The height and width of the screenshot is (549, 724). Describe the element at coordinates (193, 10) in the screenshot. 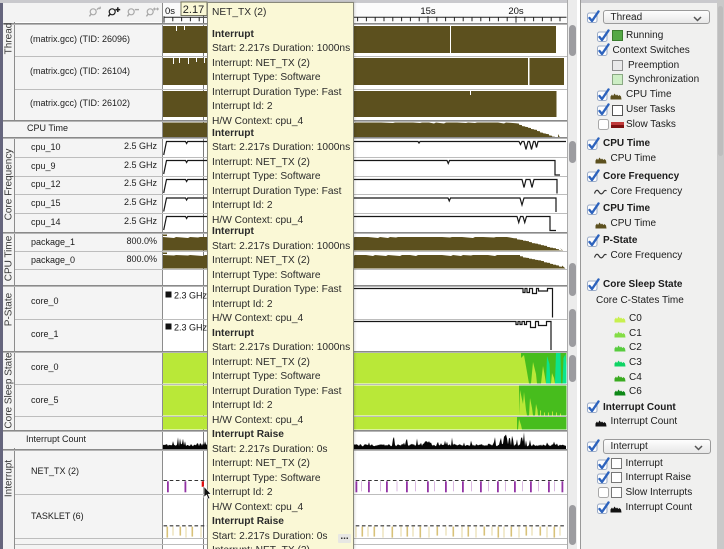

I see `svg-text: 2.17` at that location.